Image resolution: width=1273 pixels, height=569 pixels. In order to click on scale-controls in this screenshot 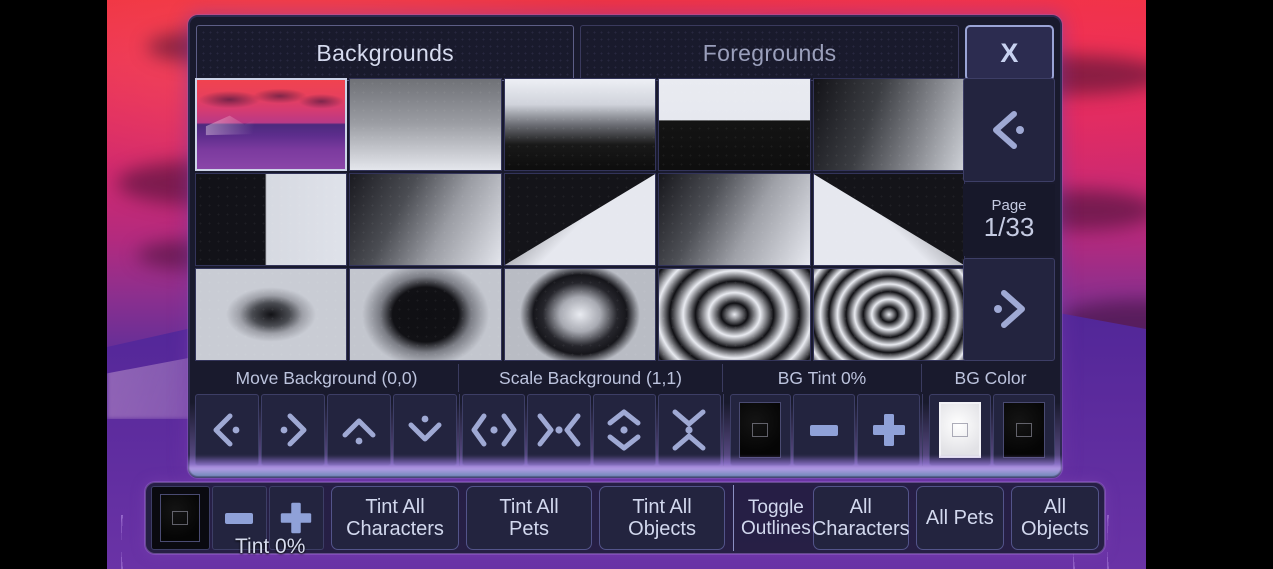, I will do `click(591, 430)`.